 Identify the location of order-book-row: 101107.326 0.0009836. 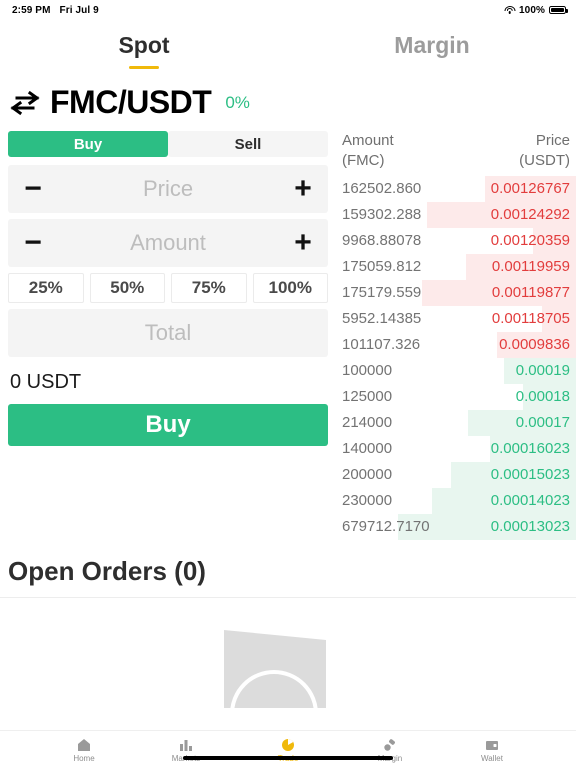
(456, 344).